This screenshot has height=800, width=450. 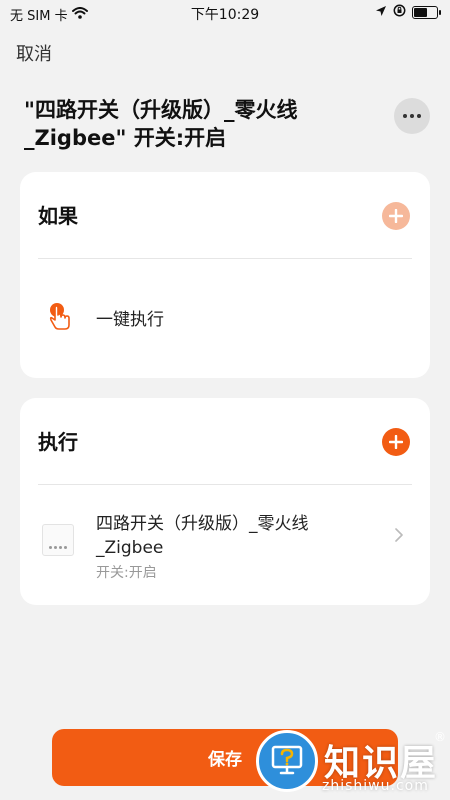 What do you see at coordinates (287, 761) in the screenshot?
I see `watermark-logo-icon` at bounding box center [287, 761].